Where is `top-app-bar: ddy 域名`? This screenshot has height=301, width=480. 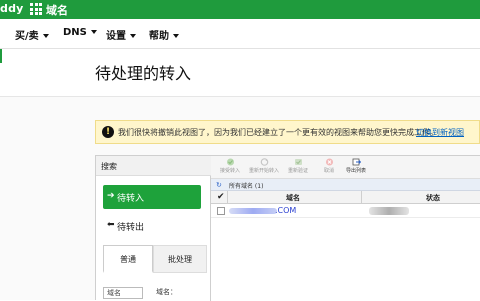
top-app-bar: ddy 域名 is located at coordinates (240, 9).